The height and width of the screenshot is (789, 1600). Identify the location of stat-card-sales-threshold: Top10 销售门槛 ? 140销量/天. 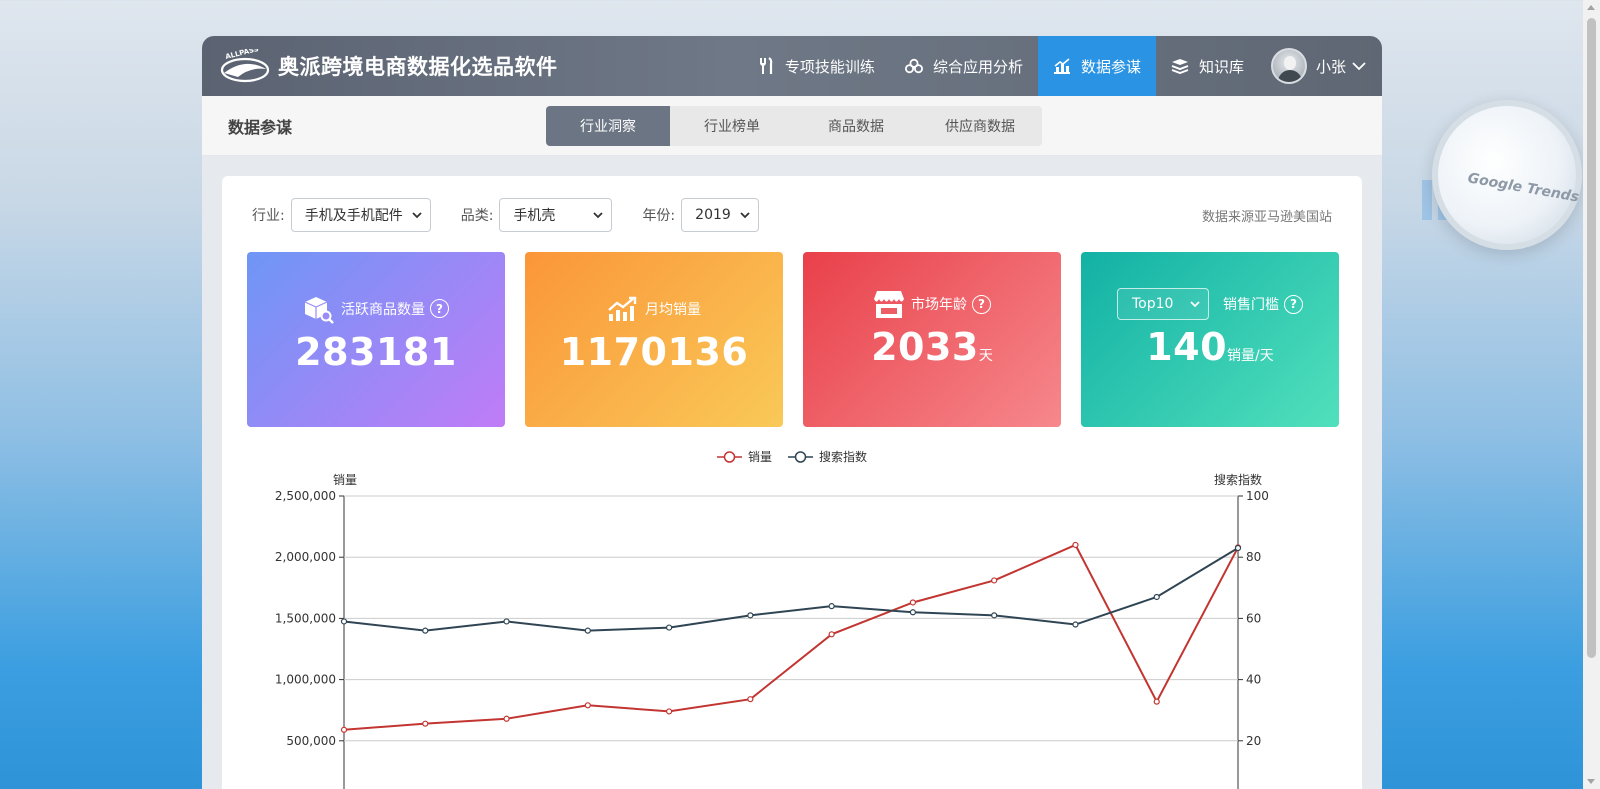
(1210, 339).